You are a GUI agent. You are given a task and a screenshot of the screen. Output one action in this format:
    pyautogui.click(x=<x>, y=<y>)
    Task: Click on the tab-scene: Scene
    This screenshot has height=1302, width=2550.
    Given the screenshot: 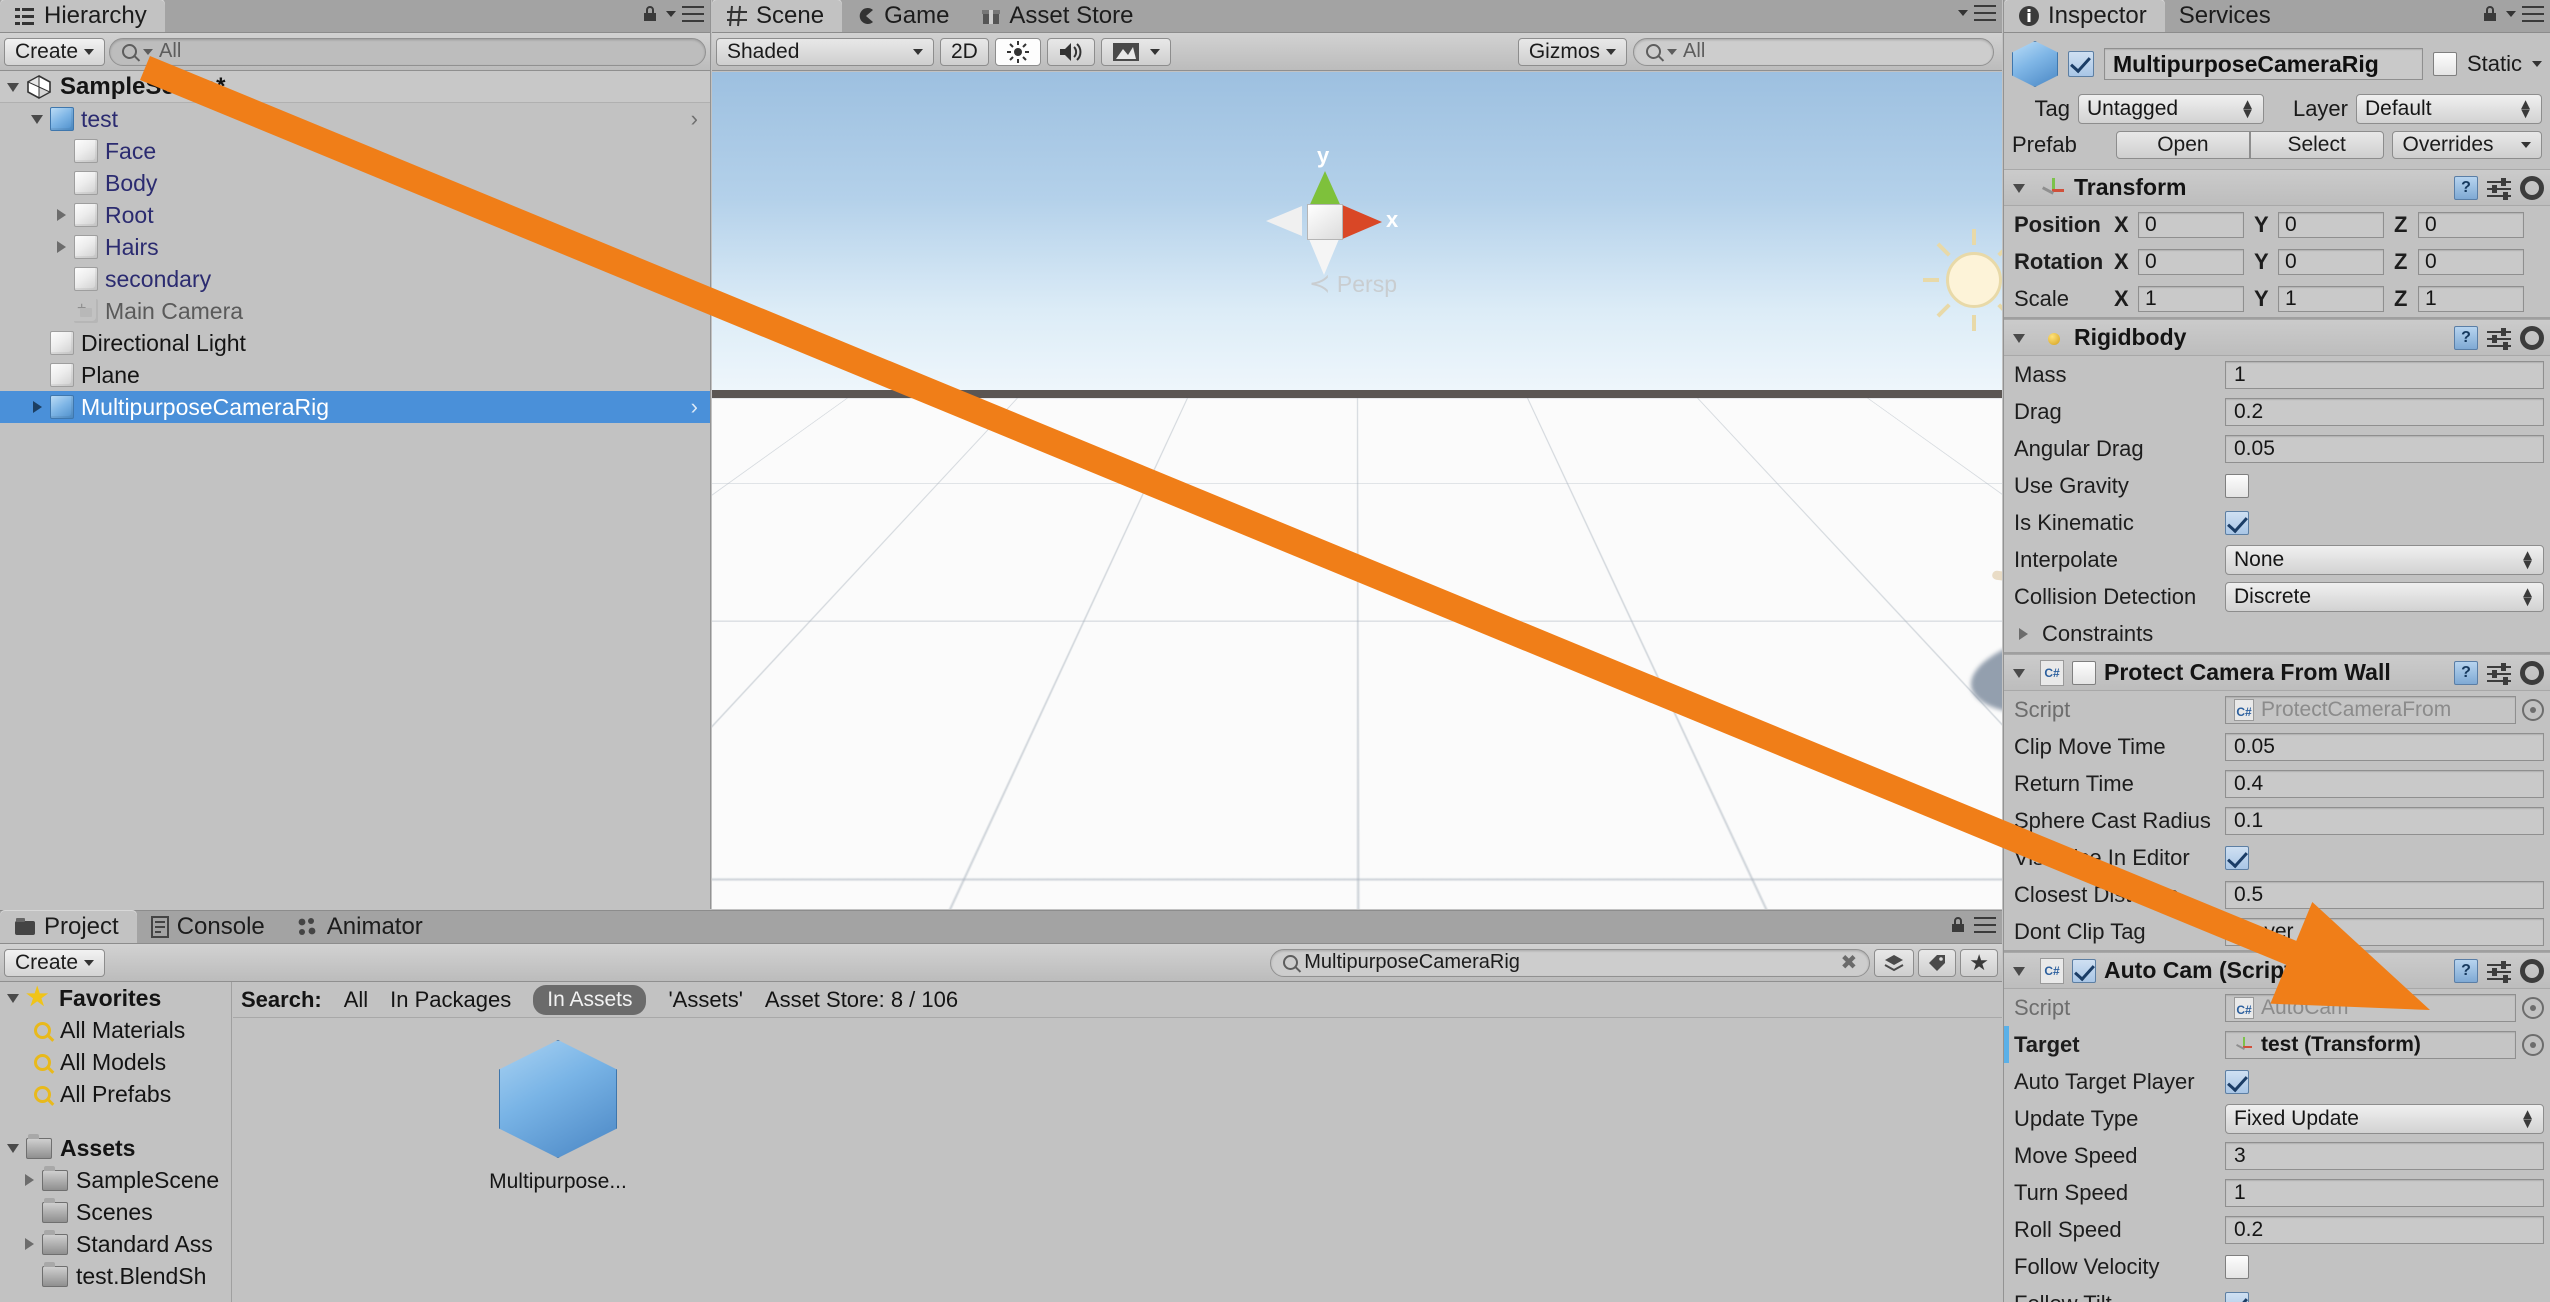 What is the action you would take?
    pyautogui.click(x=777, y=16)
    